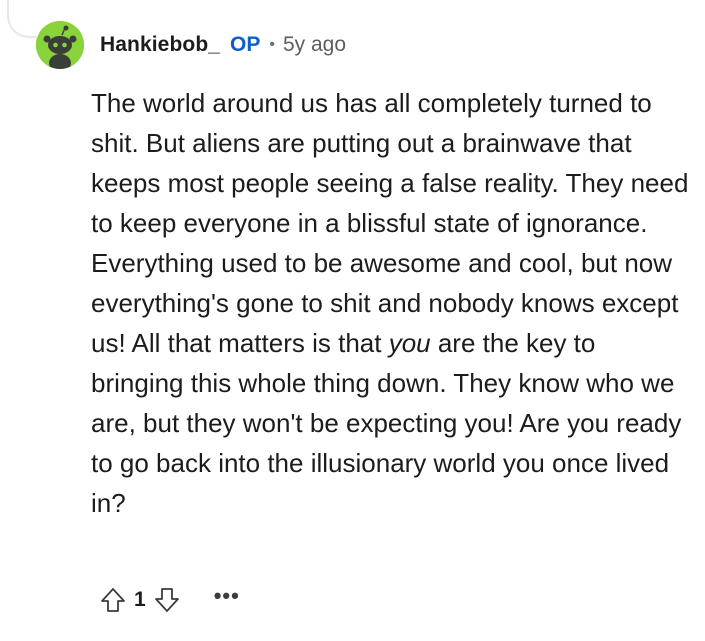  I want to click on snoo-avatar-icon, so click(60, 45).